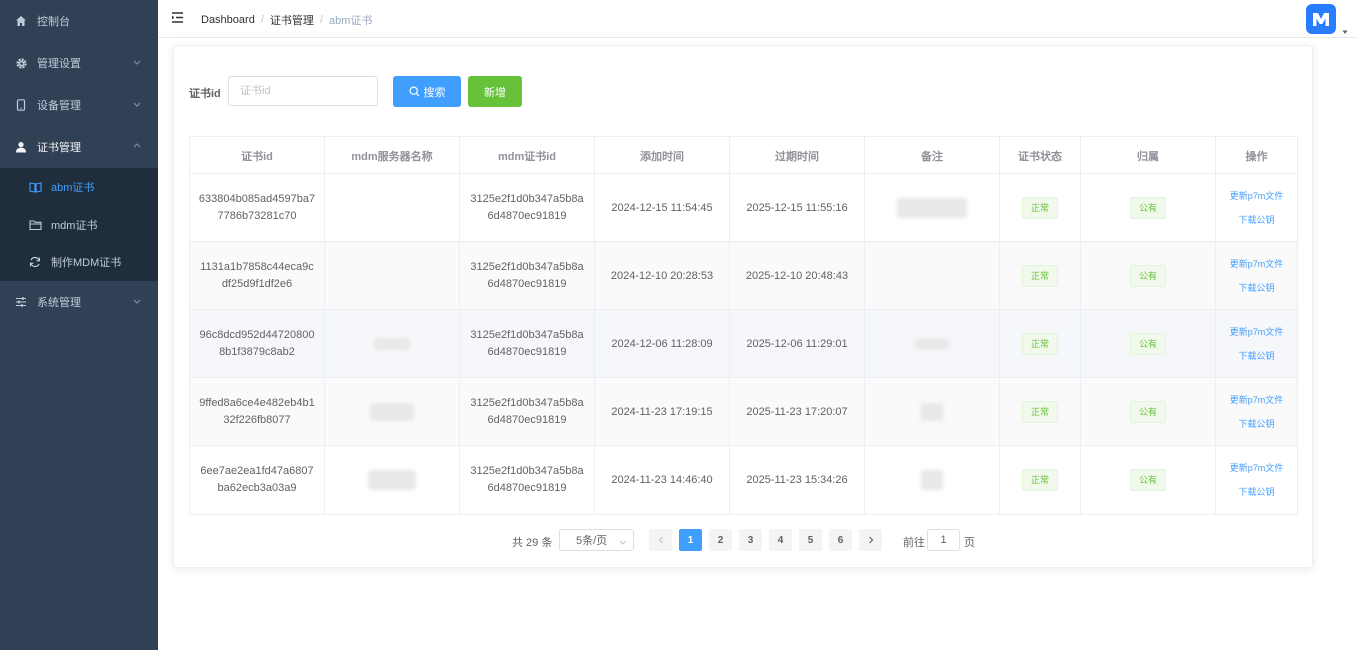 This screenshot has width=1358, height=650. Describe the element at coordinates (53, 22) in the screenshot. I see `sidebar-item-label: 控制台` at that location.